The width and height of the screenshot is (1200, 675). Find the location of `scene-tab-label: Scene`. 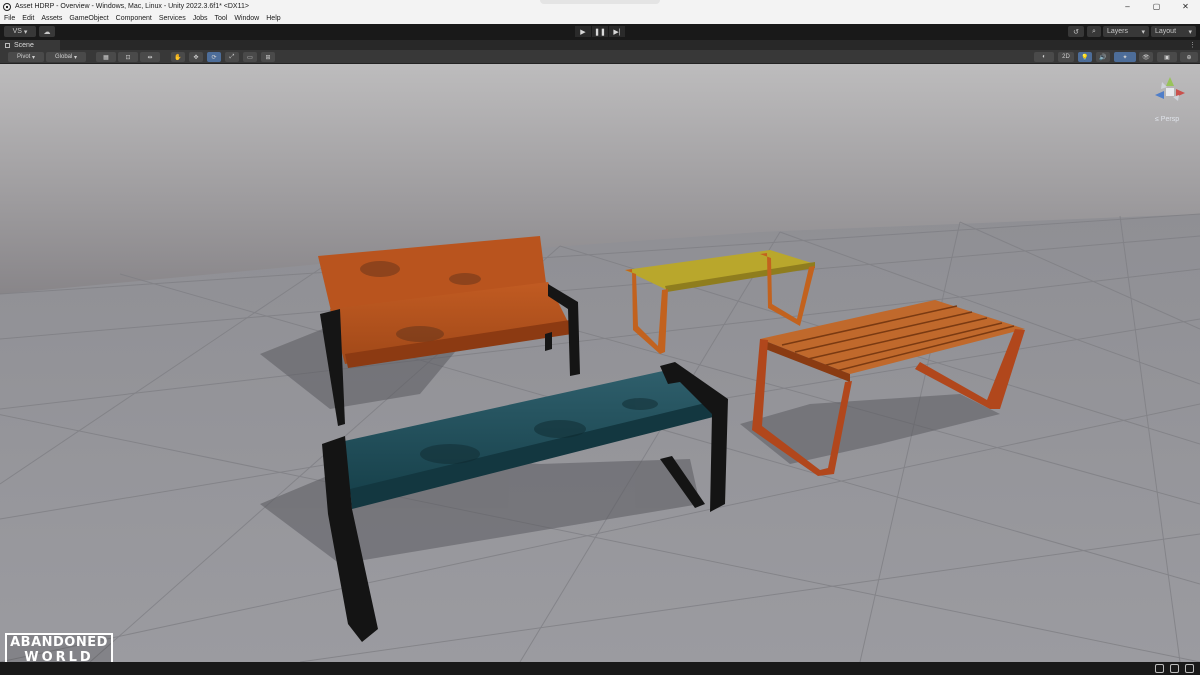

scene-tab-label: Scene is located at coordinates (24, 45).